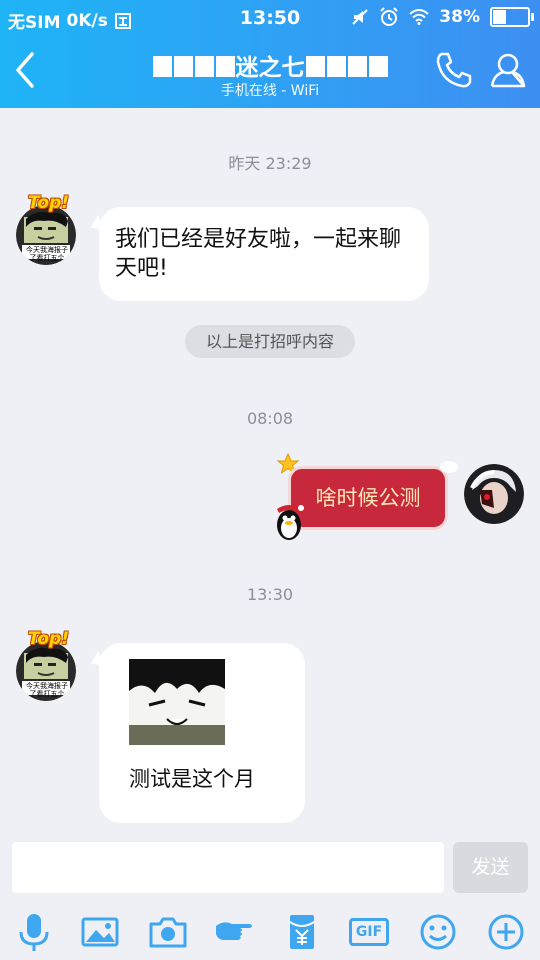  Describe the element at coordinates (177, 702) in the screenshot. I see `sticker-image` at that location.